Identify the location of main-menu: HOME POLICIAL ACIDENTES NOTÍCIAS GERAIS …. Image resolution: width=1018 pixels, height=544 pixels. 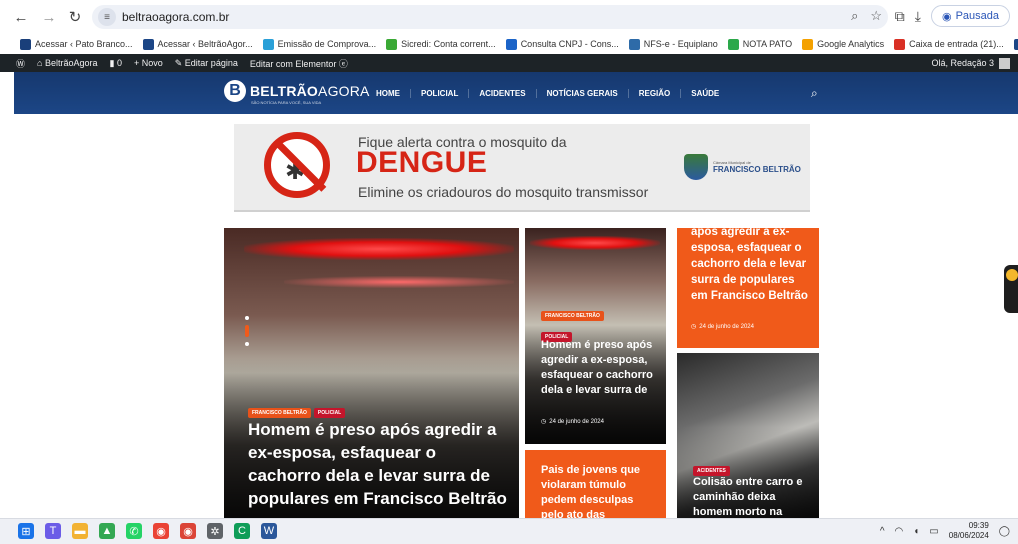
(547, 93).